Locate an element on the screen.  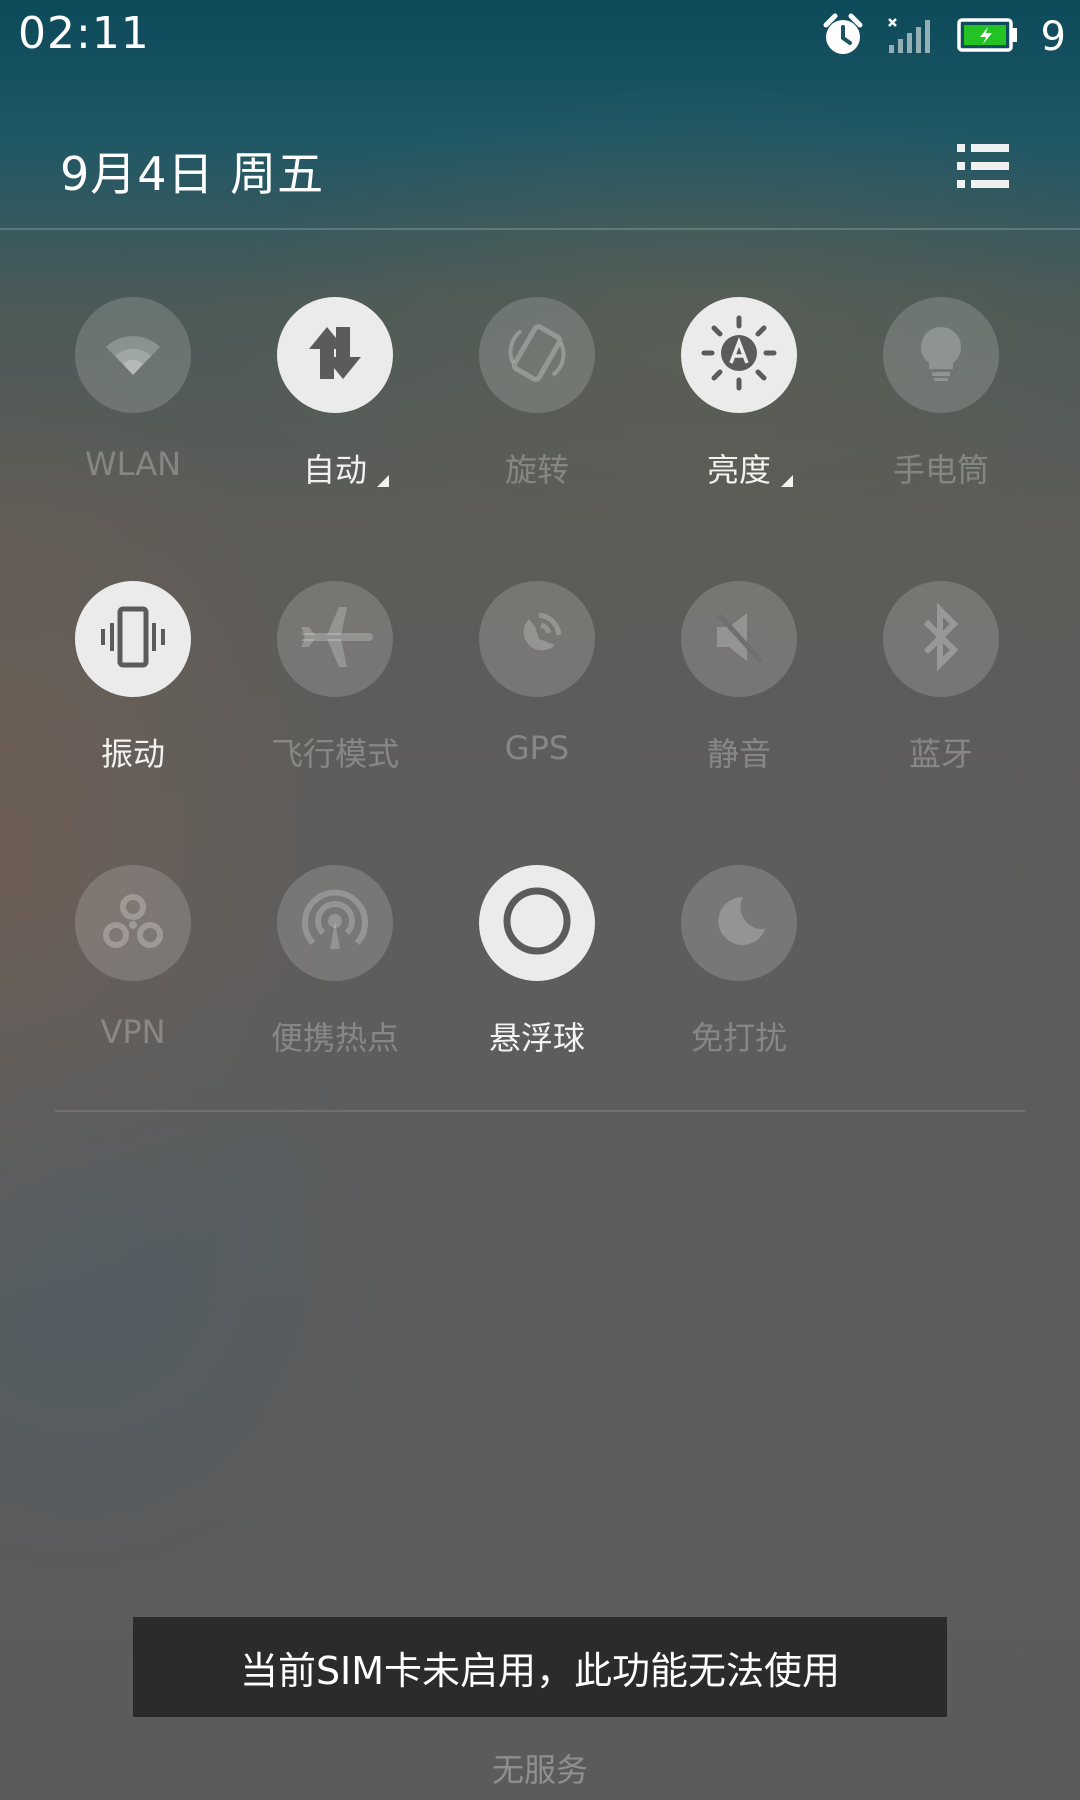
toggle-airplane: 飞行模式 is located at coordinates (335, 691).